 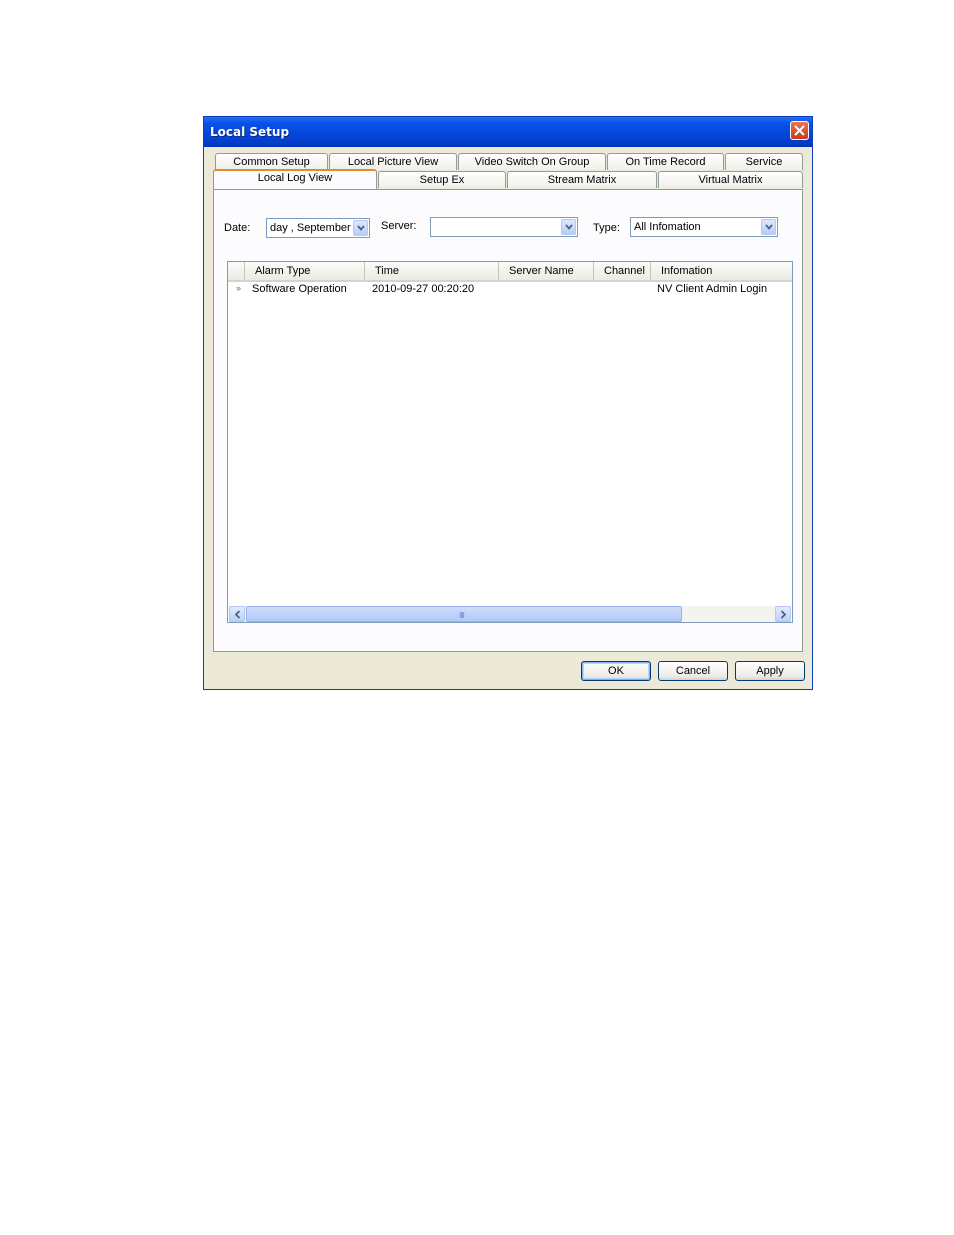 What do you see at coordinates (546, 271) in the screenshot?
I see `column-header-server-name: Server Name` at bounding box center [546, 271].